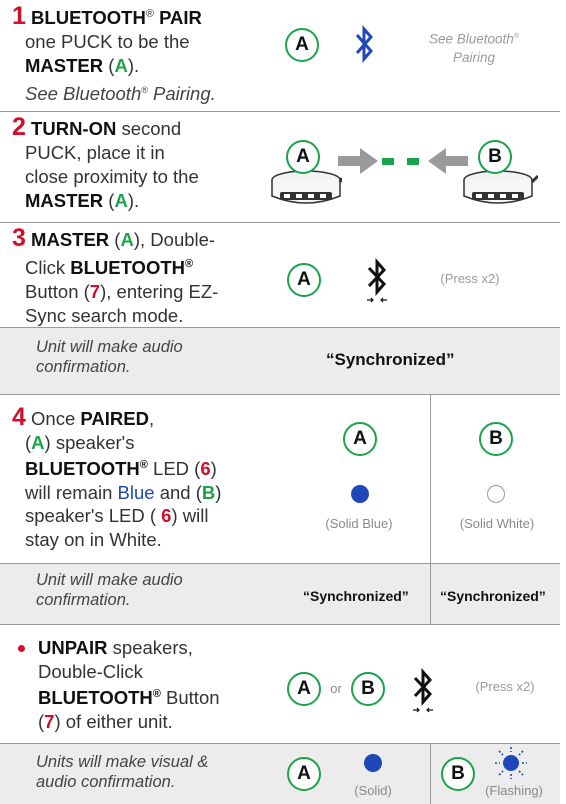 This screenshot has width=566, height=804. Describe the element at coordinates (19, 16) in the screenshot. I see `step-number: 1` at that location.